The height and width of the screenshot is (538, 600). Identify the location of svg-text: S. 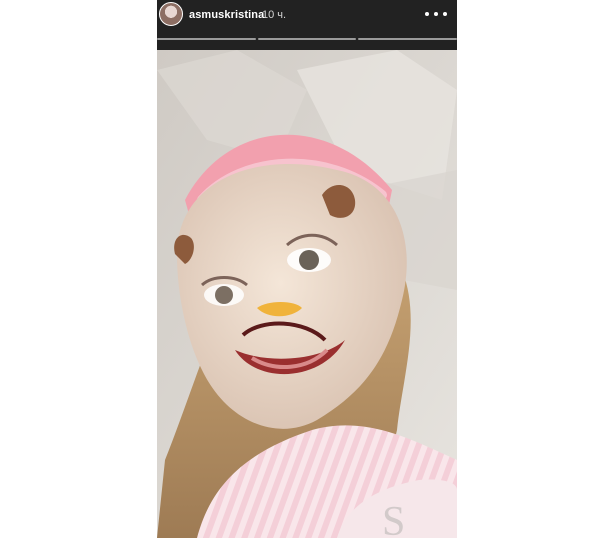
(393, 518).